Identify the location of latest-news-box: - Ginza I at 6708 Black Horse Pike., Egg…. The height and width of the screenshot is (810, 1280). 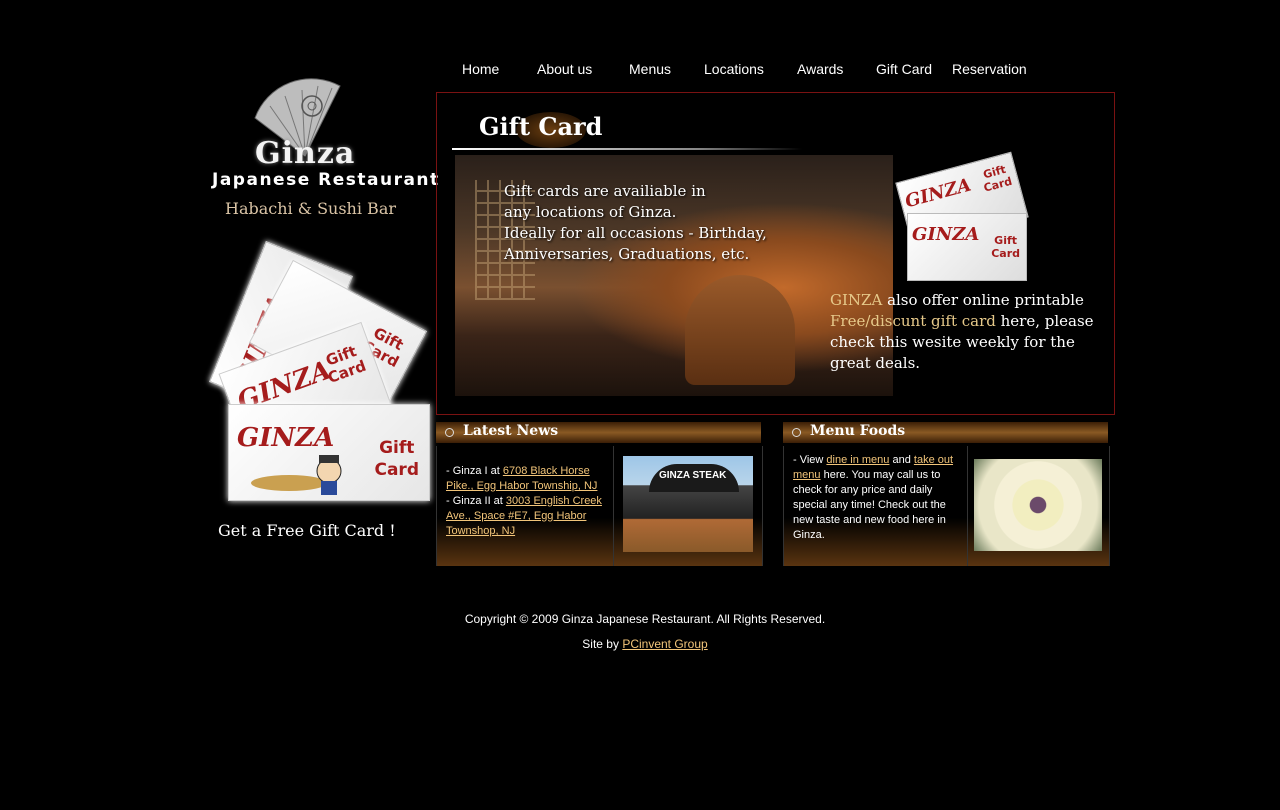
(599, 506).